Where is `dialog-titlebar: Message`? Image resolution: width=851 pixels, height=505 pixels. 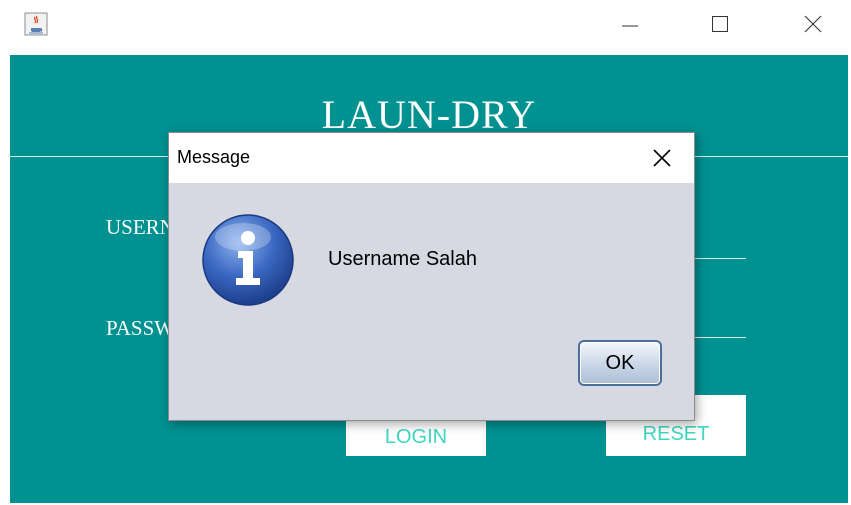
dialog-titlebar: Message is located at coordinates (431, 158).